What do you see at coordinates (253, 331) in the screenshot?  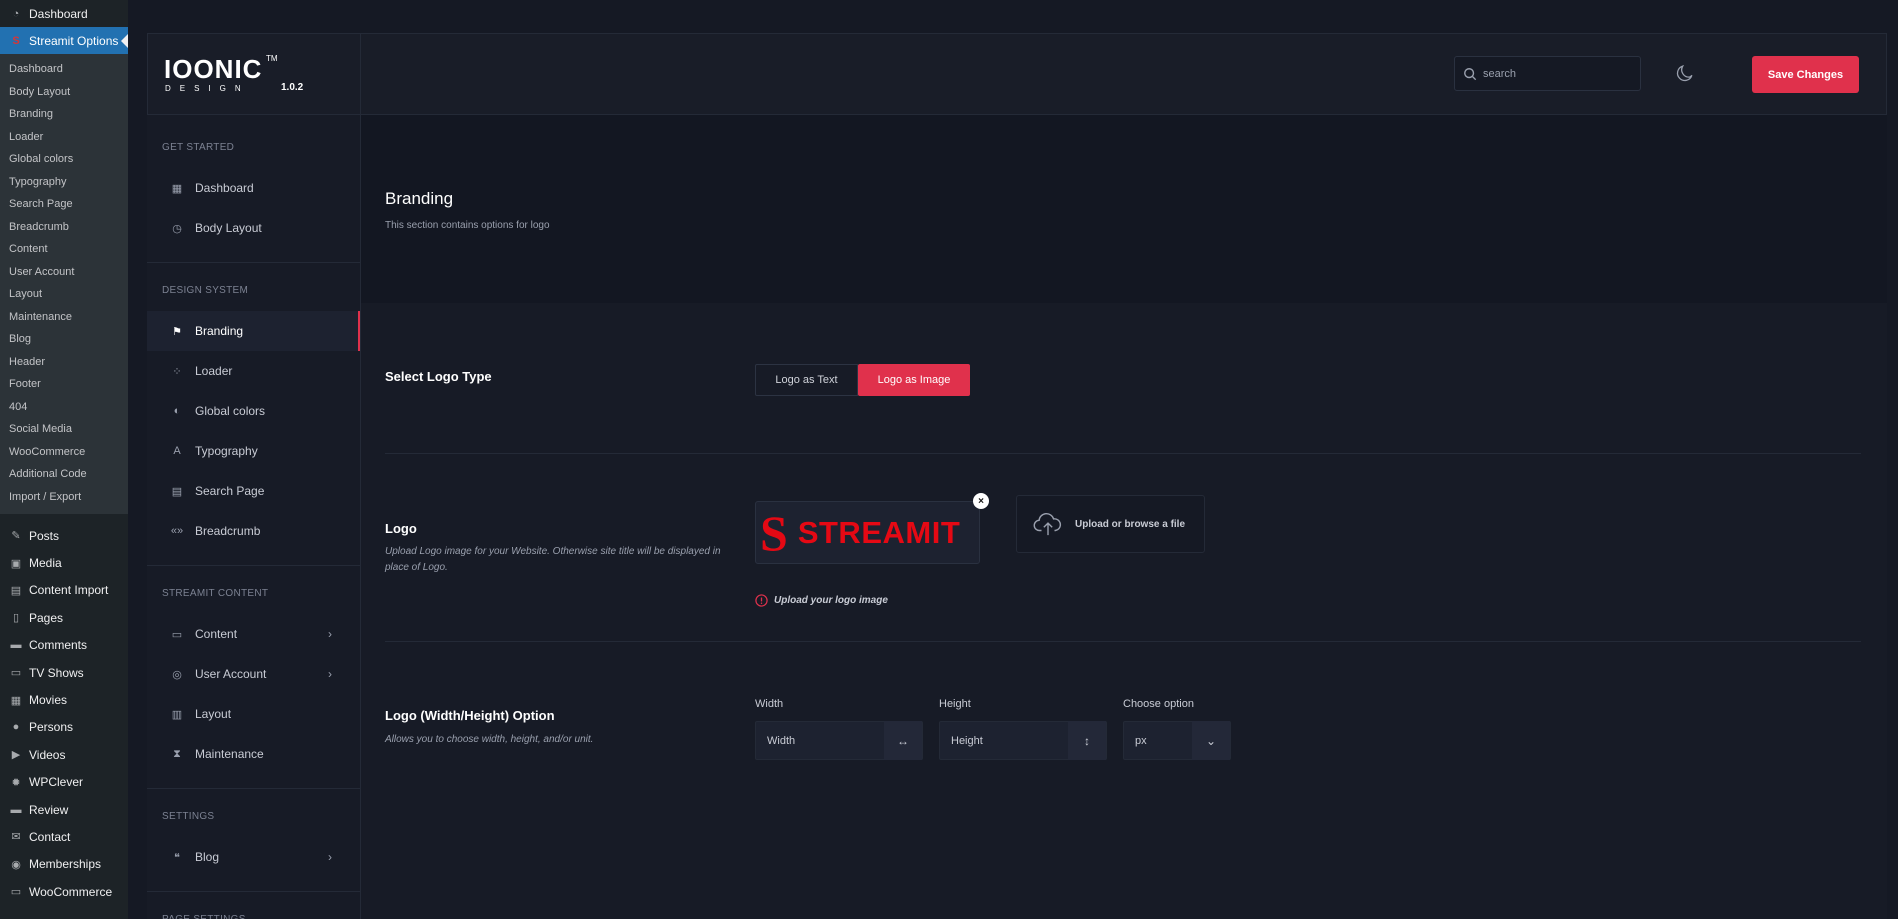 I see `sidebar-item-branding: ⚑ Branding` at bounding box center [253, 331].